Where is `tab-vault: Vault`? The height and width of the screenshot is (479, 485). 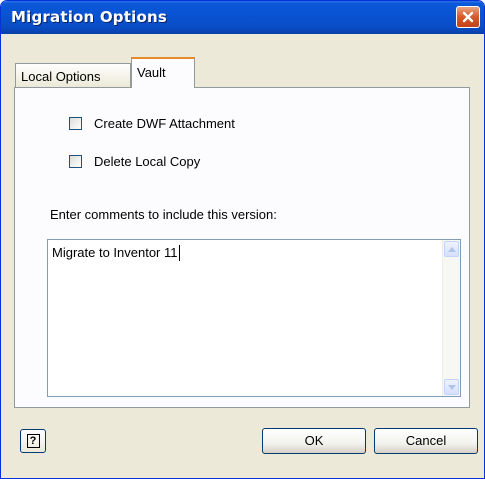
tab-vault: Vault is located at coordinates (163, 72).